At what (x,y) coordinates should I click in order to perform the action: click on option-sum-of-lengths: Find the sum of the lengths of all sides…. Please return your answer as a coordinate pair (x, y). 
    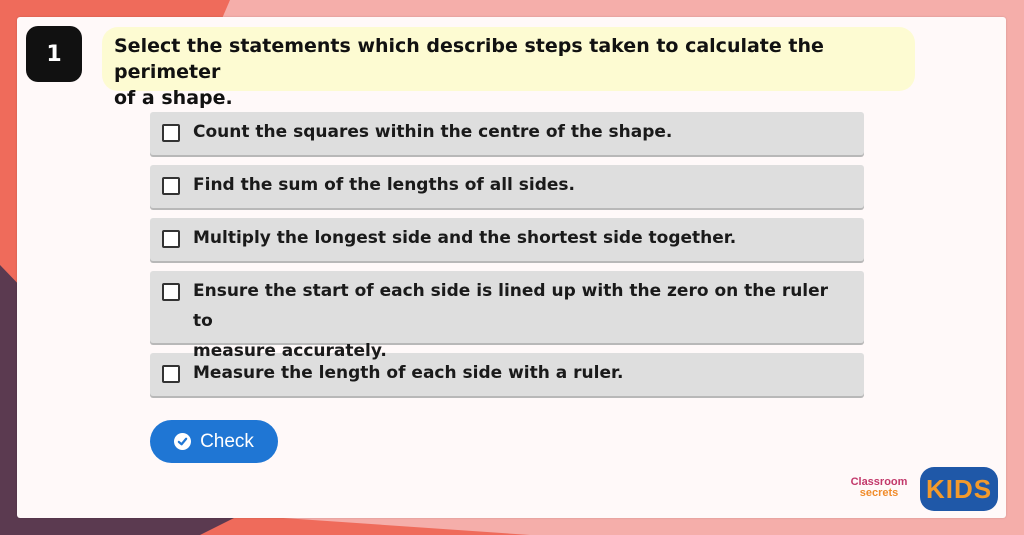
    Looking at the image, I should click on (507, 186).